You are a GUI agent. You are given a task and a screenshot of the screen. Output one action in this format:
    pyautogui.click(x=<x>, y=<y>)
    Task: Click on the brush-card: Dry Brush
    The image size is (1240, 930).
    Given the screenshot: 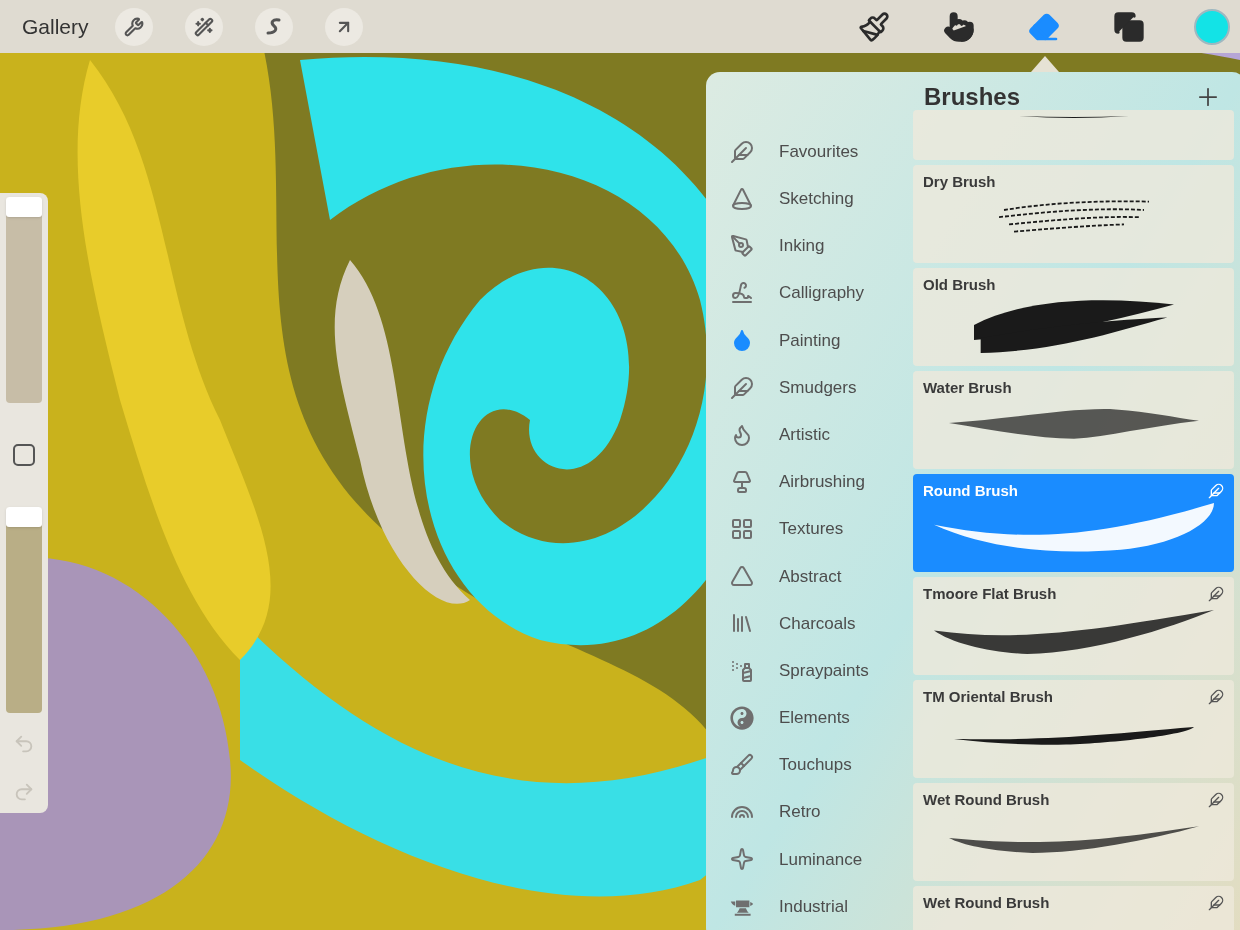 What is the action you would take?
    pyautogui.click(x=1073, y=214)
    